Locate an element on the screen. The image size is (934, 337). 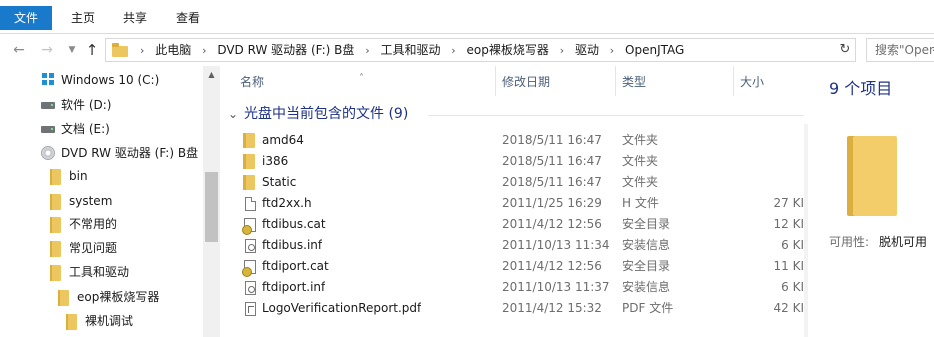
file-row: ftdibus.cat 2011/4/12 12:56 安全目录 12 KI is located at coordinates (516, 224).